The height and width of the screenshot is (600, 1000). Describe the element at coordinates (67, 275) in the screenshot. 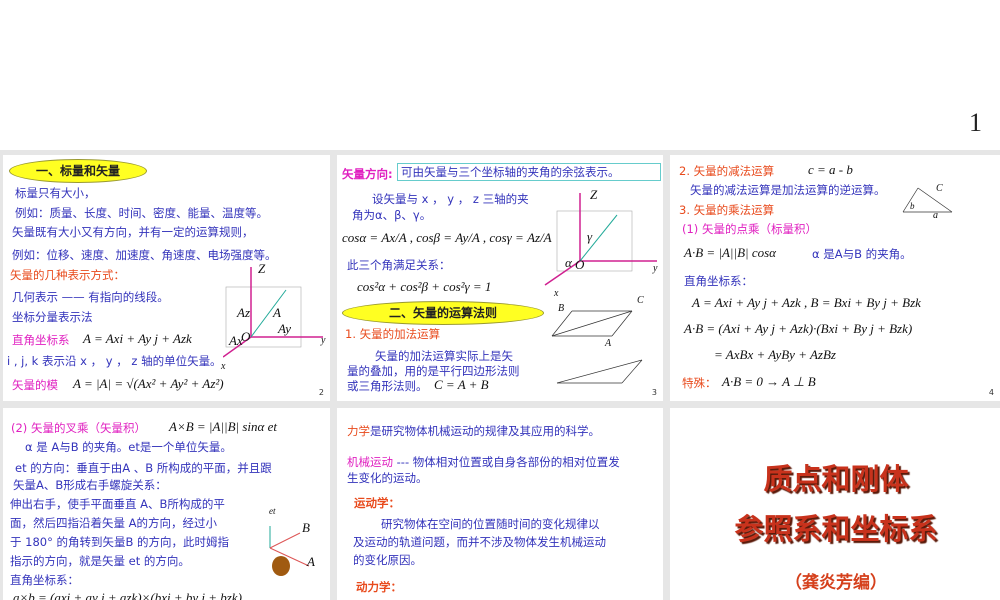

I see `text-line: 矢量的几种表示方式：` at that location.